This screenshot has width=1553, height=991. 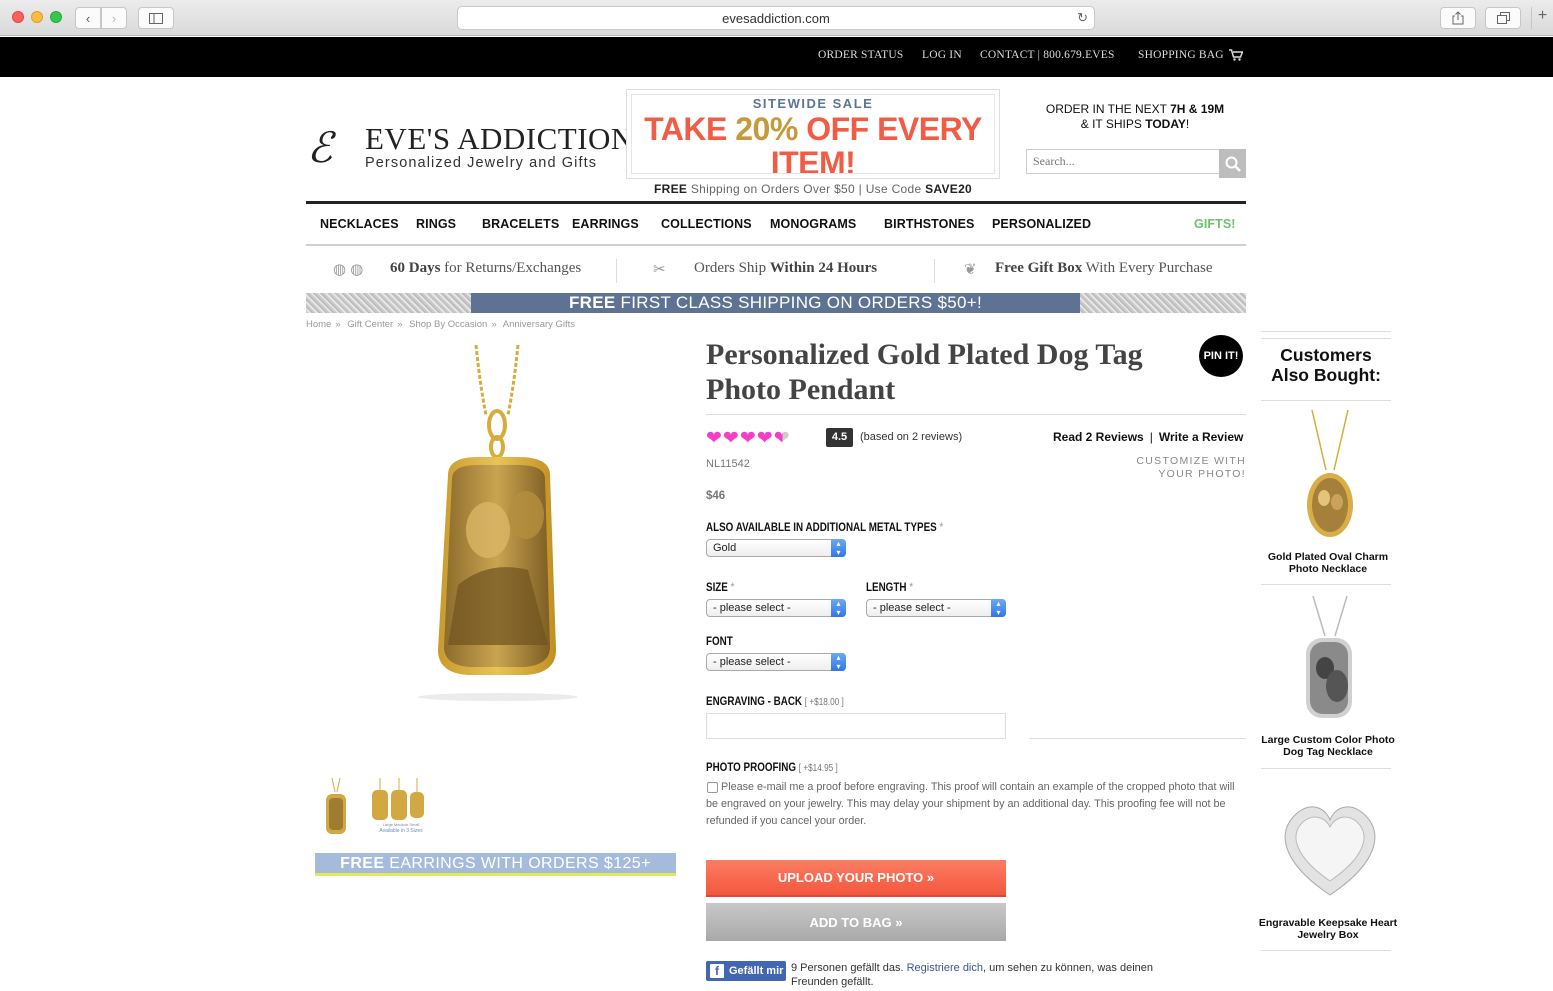 What do you see at coordinates (56, 17) in the screenshot?
I see `zoom-window-button` at bounding box center [56, 17].